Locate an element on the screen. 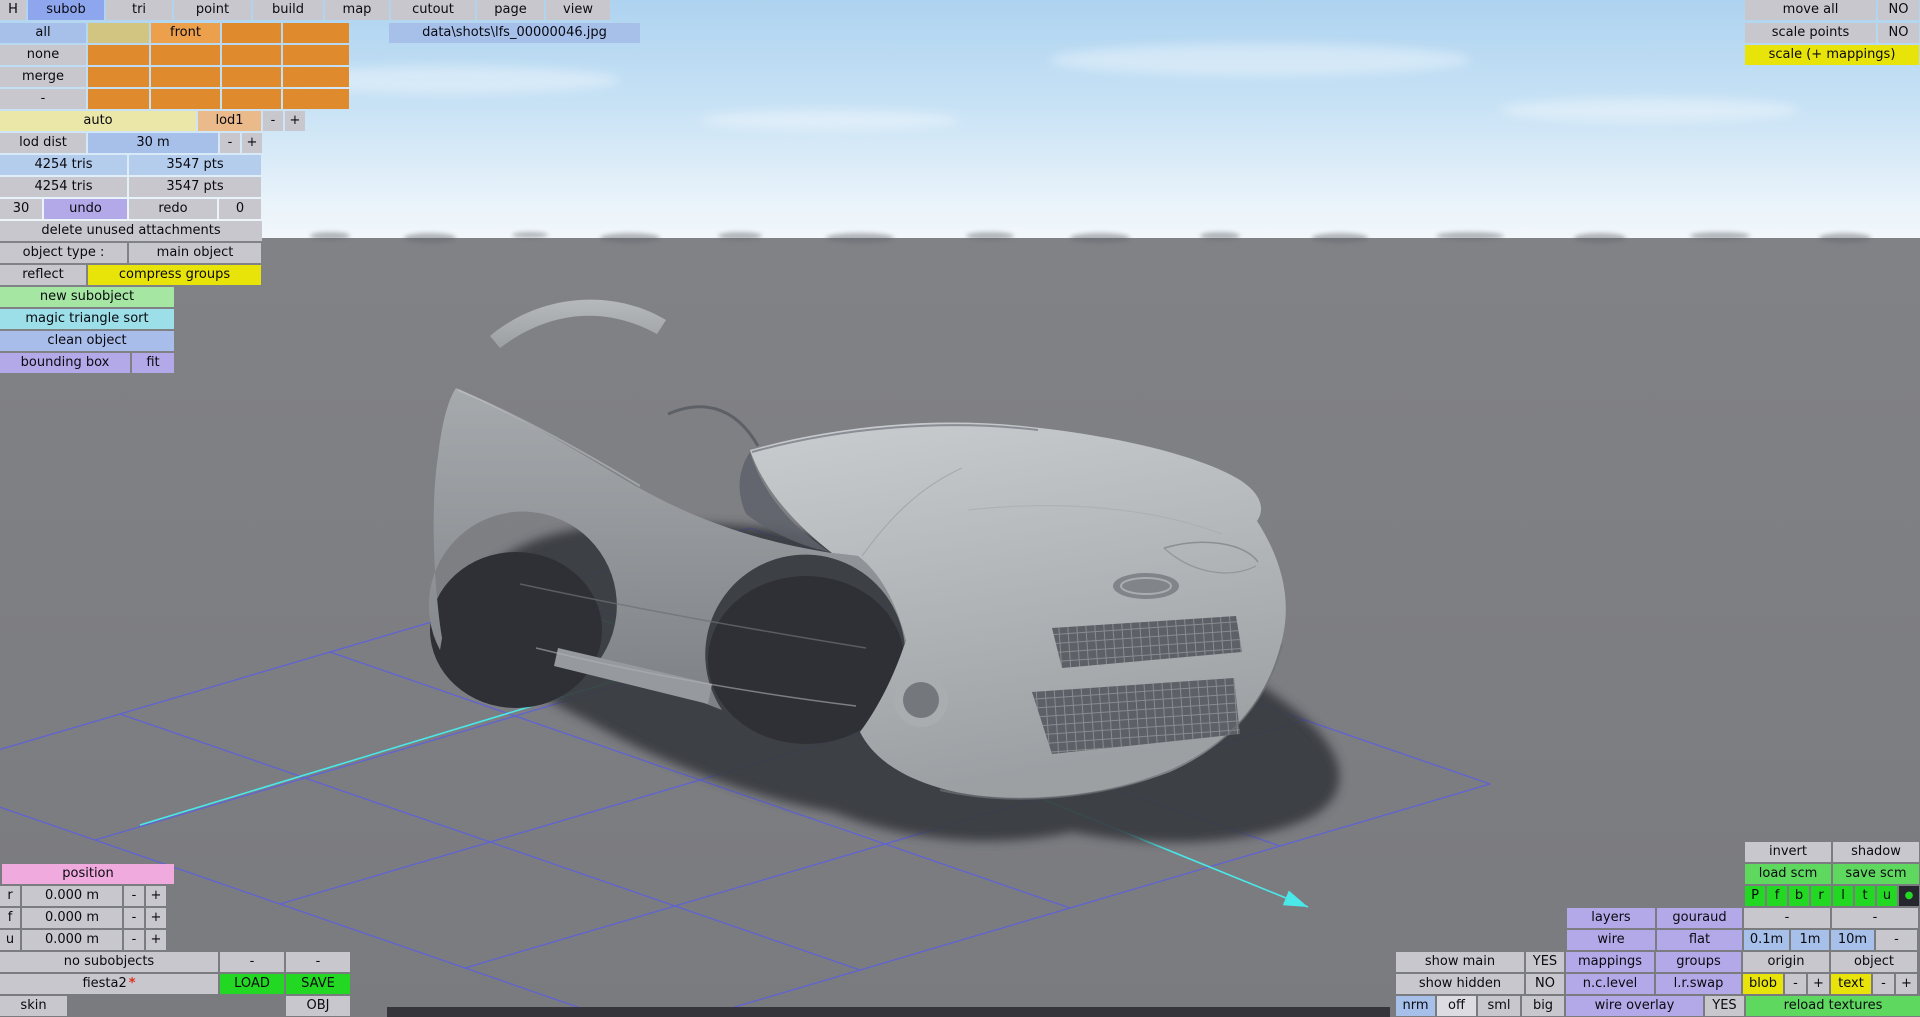 The width and height of the screenshot is (1920, 1017). tab-cutout: cutout is located at coordinates (433, 10).